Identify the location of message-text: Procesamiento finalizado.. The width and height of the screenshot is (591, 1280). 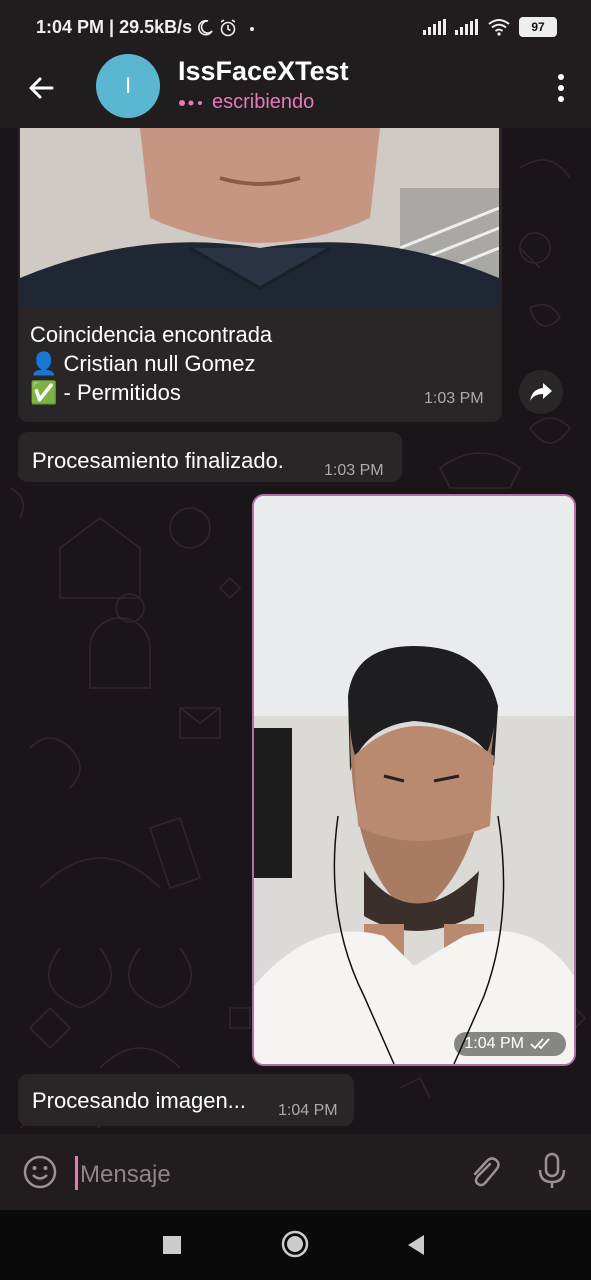
(158, 460).